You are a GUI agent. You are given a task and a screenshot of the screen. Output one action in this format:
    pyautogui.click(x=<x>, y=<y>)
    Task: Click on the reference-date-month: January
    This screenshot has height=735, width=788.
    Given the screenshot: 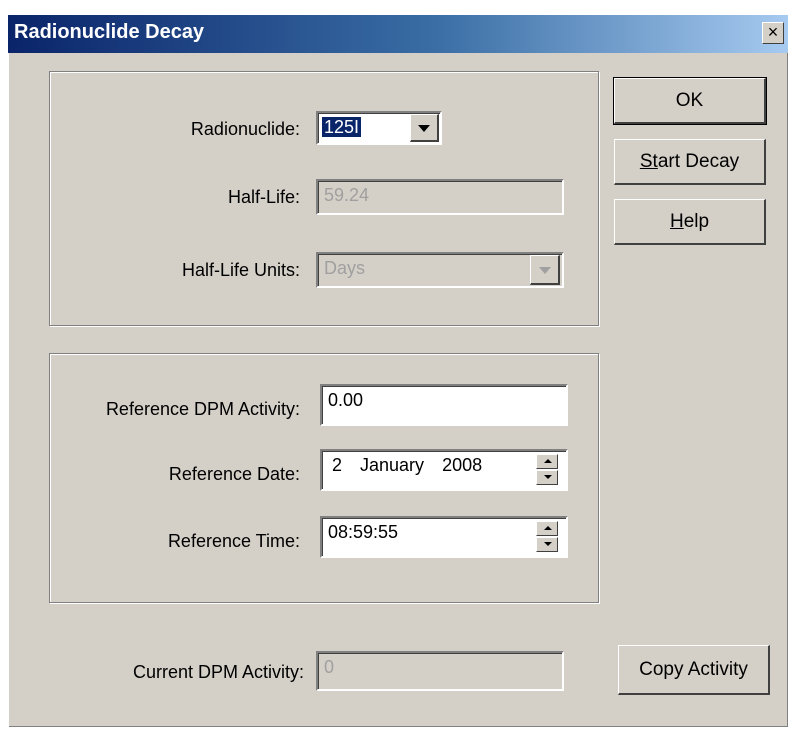 What is the action you would take?
    pyautogui.click(x=392, y=465)
    